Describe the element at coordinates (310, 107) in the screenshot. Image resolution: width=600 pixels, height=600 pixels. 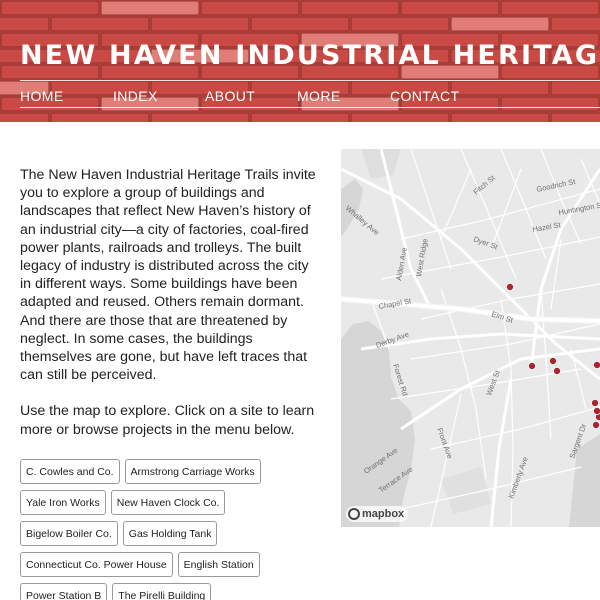
I see `nav-divider` at that location.